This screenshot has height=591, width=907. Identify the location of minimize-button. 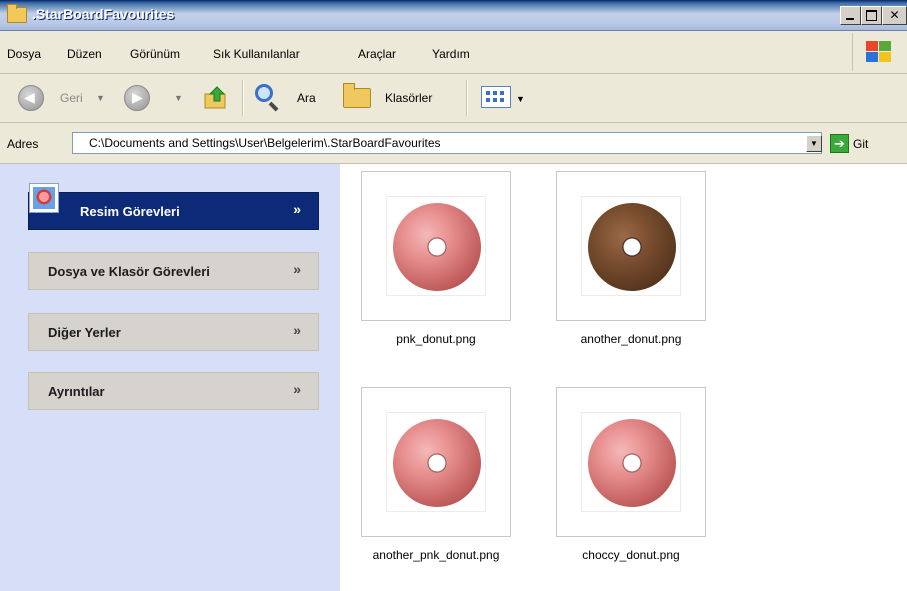
(850, 15).